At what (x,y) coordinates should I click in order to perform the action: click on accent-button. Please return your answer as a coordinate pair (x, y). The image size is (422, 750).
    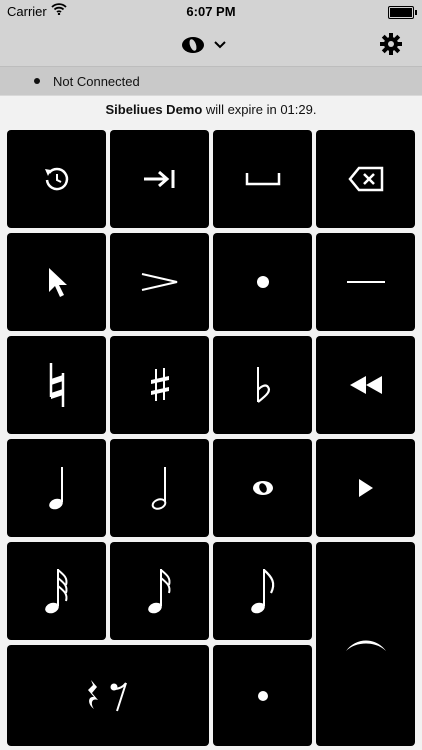
    Looking at the image, I should click on (159, 282).